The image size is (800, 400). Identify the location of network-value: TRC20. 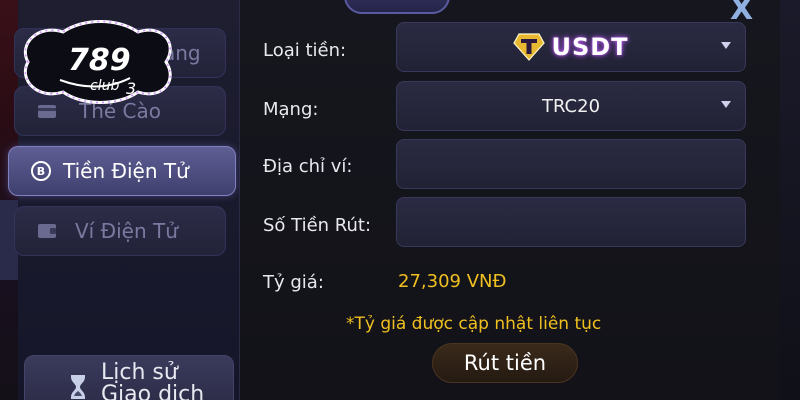
(571, 106).